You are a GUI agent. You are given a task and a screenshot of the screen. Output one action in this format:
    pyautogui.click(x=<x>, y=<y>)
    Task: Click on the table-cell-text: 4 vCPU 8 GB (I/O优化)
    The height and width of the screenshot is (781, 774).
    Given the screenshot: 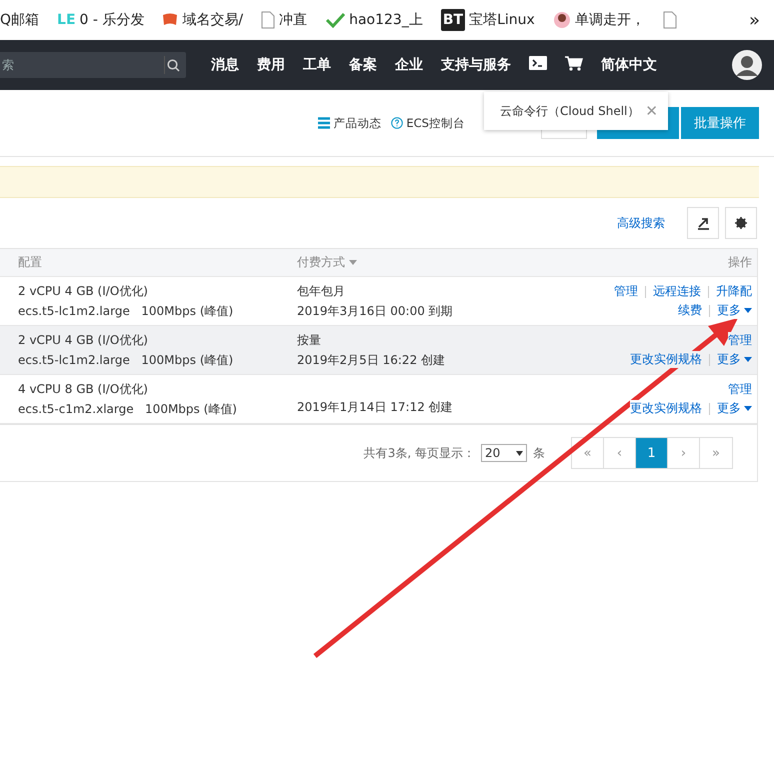 What is the action you would take?
    pyautogui.click(x=83, y=389)
    